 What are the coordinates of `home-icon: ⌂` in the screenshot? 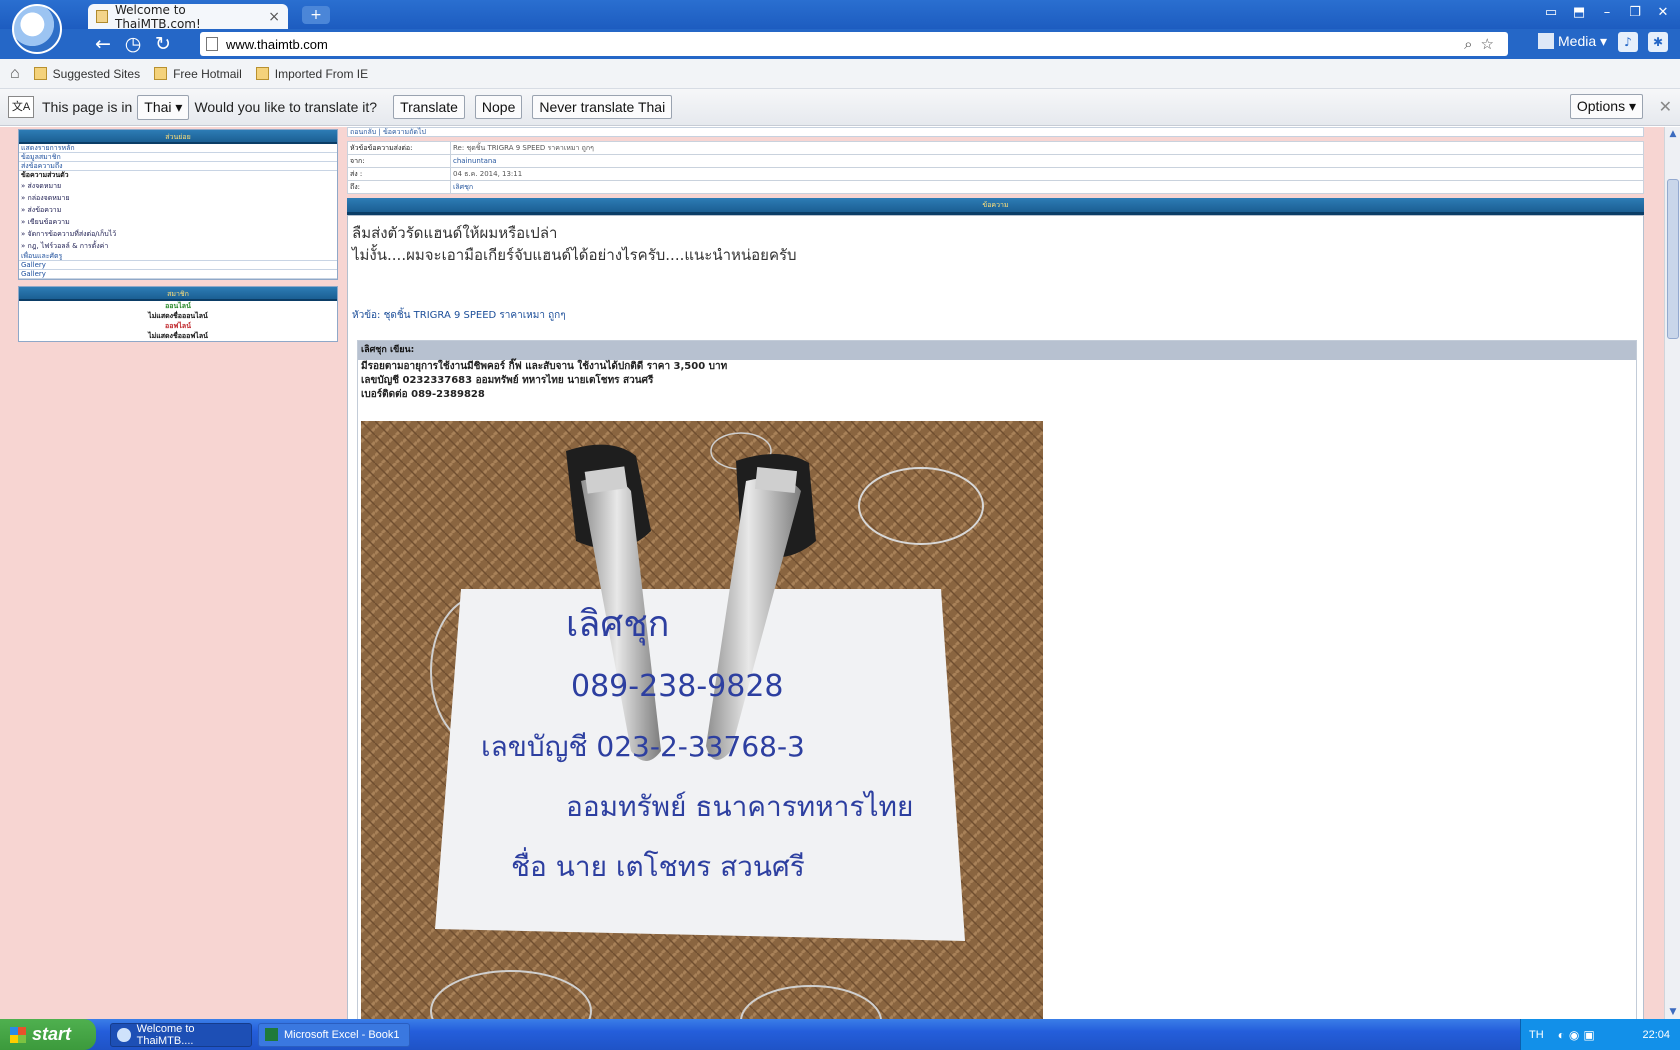 It's located at (15, 74).